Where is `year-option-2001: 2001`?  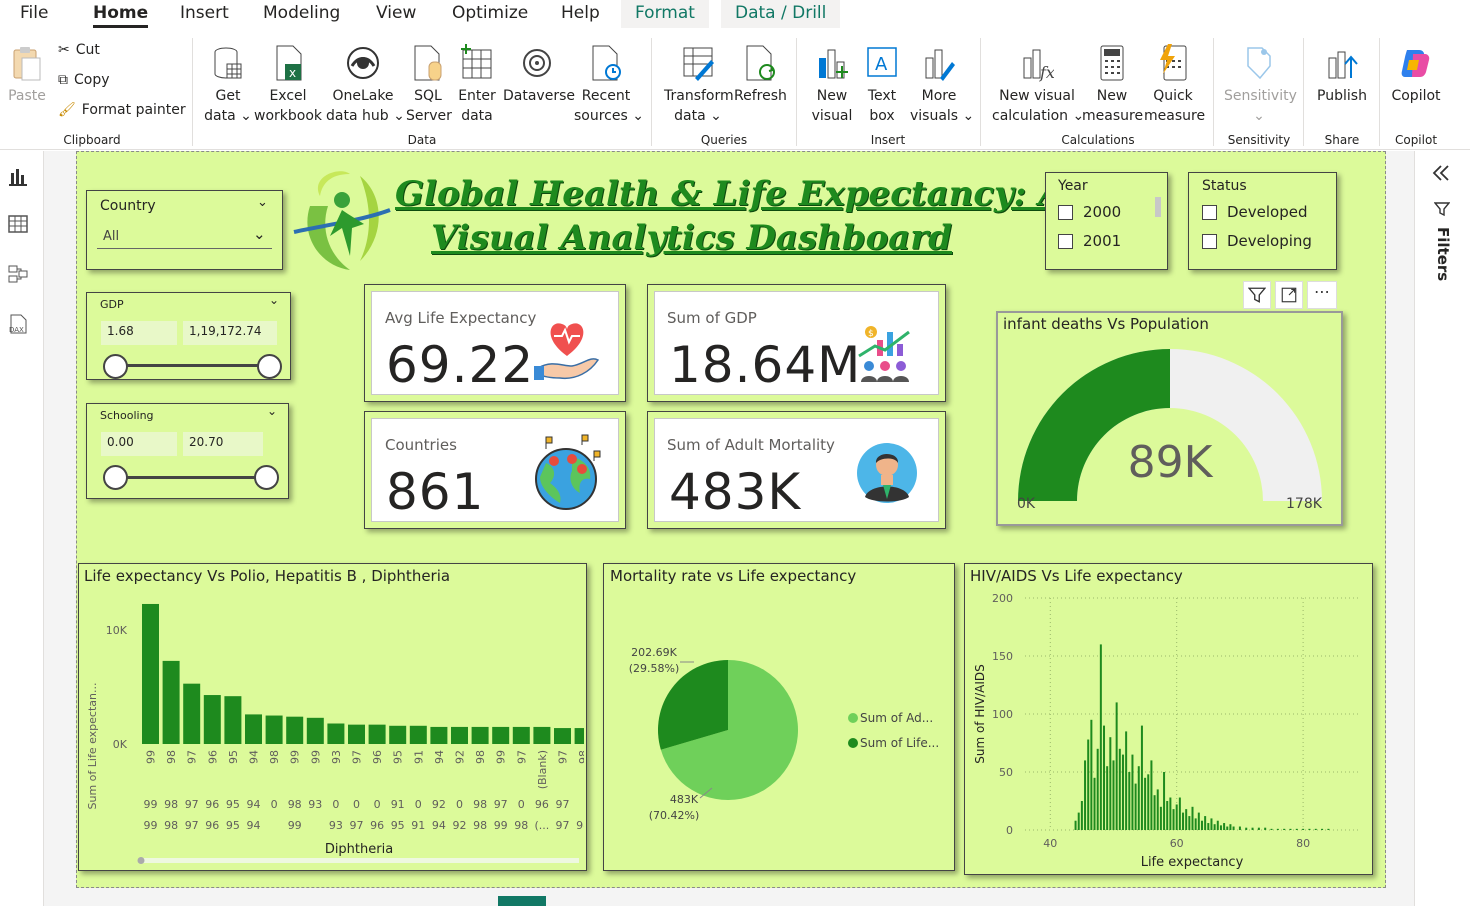
year-option-2001: 2001 is located at coordinates (1089, 241).